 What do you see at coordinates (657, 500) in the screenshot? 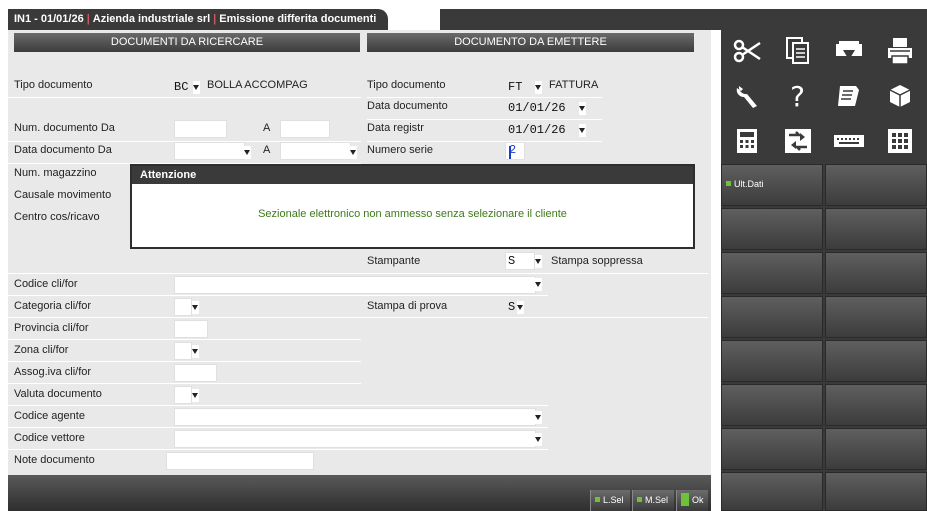
I see `msel-label: M.Sel` at bounding box center [657, 500].